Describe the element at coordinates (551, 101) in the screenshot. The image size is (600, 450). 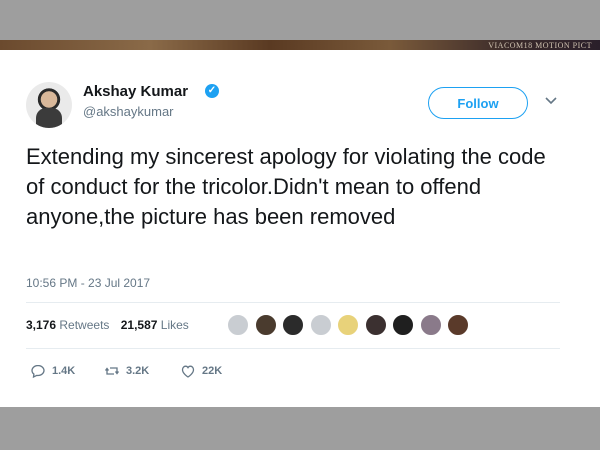
I see `chevron-down-icon` at that location.